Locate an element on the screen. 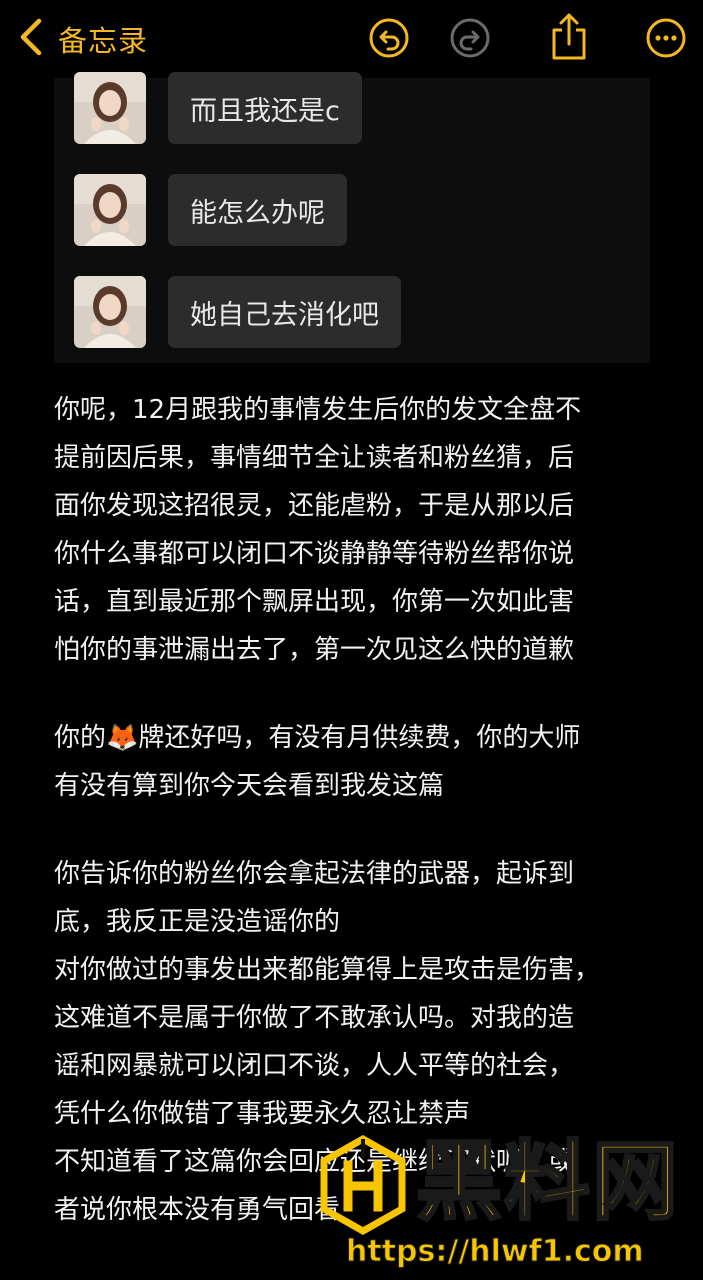 Image resolution: width=703 pixels, height=1280 pixels. redo-button is located at coordinates (470, 38).